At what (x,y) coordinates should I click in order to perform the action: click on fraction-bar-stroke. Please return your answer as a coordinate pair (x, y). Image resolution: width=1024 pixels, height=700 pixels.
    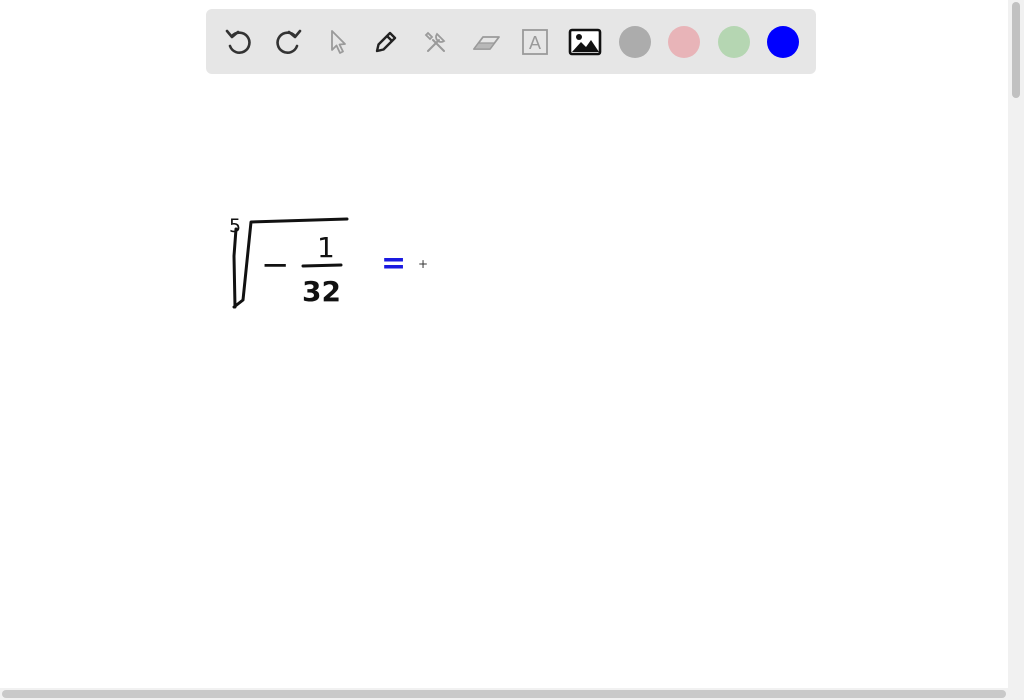
    Looking at the image, I should click on (322, 265).